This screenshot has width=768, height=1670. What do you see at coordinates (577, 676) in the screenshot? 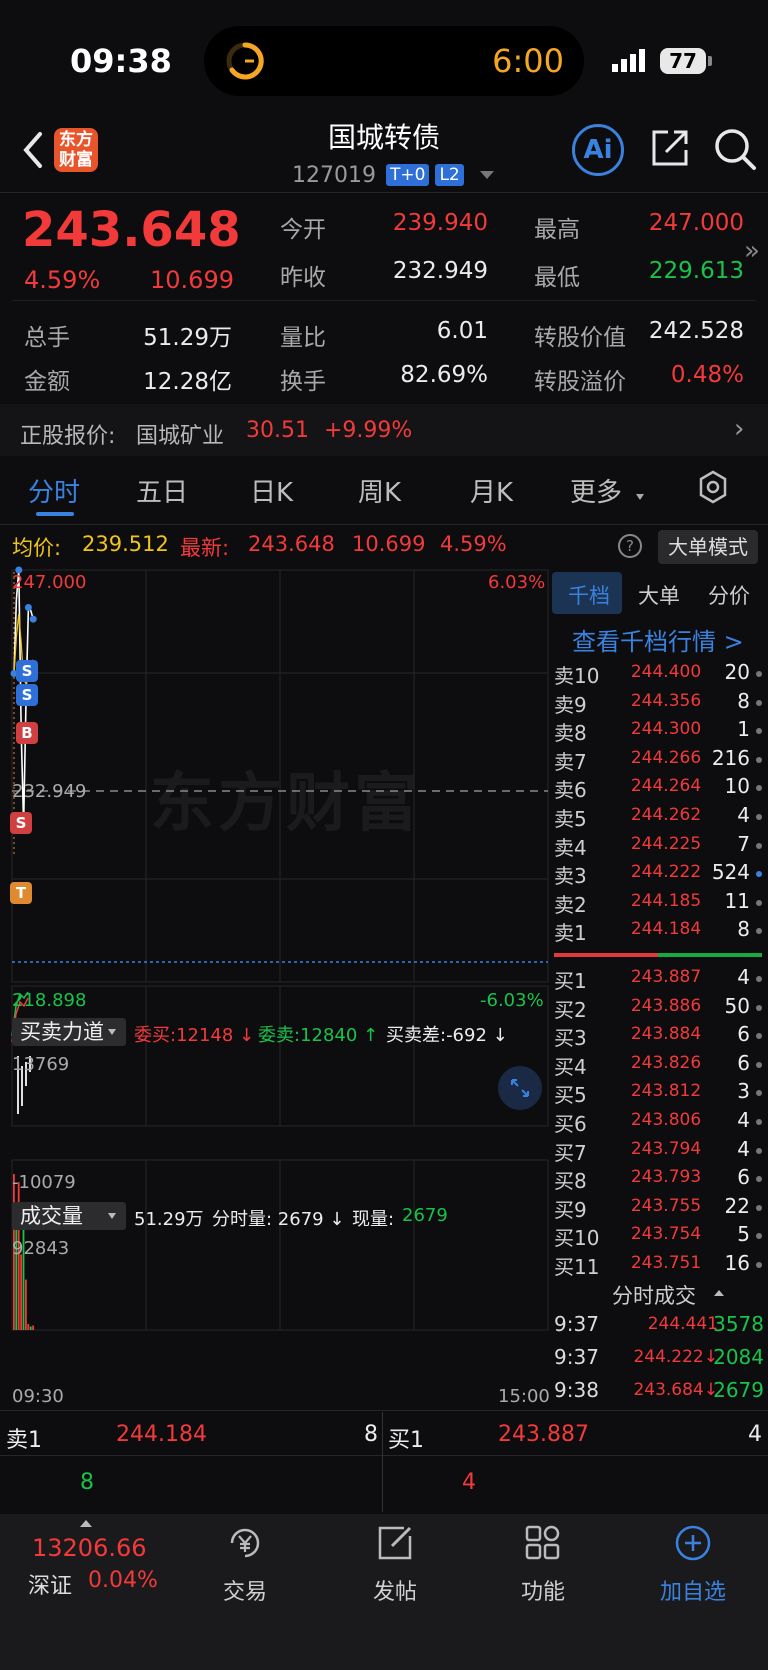
I see `level-label: 卖10` at bounding box center [577, 676].